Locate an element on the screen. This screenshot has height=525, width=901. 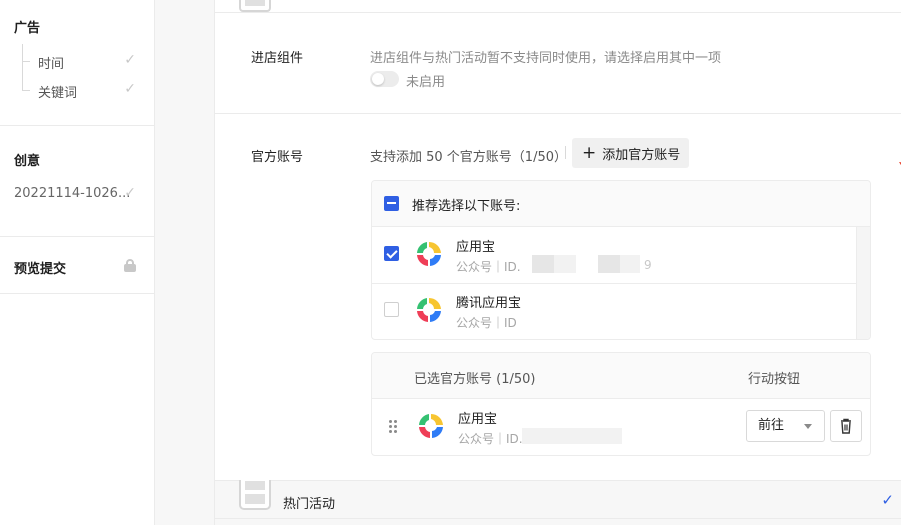
account-name: 腾讯应用宝 is located at coordinates (489, 303).